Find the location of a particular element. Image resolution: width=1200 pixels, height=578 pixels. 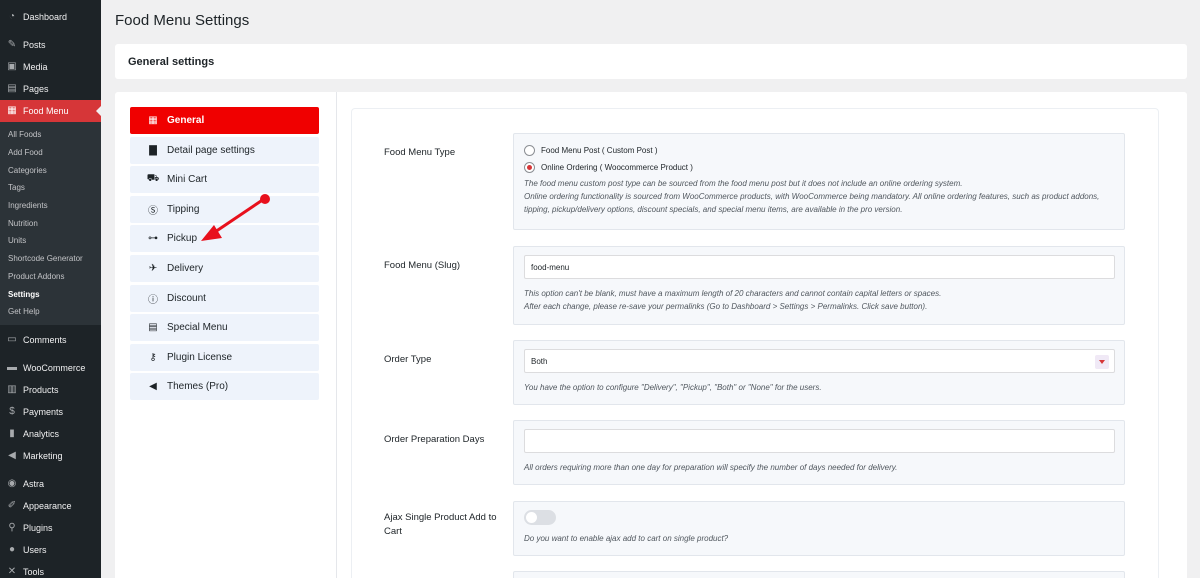

car-icon: ⊶ is located at coordinates (153, 239).